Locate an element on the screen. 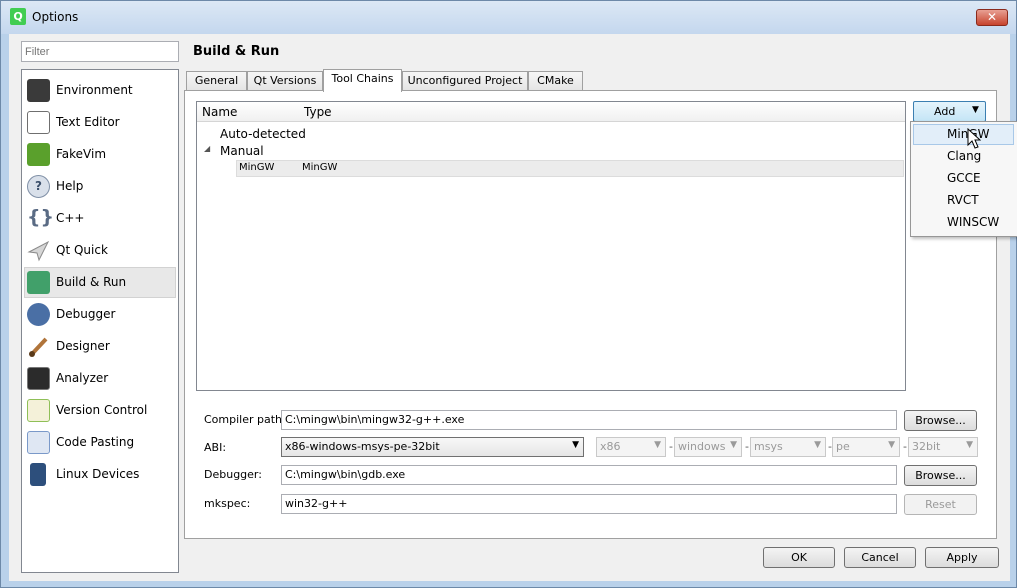 Image resolution: width=1017 pixels, height=588 pixels. brush-icon is located at coordinates (38, 346).